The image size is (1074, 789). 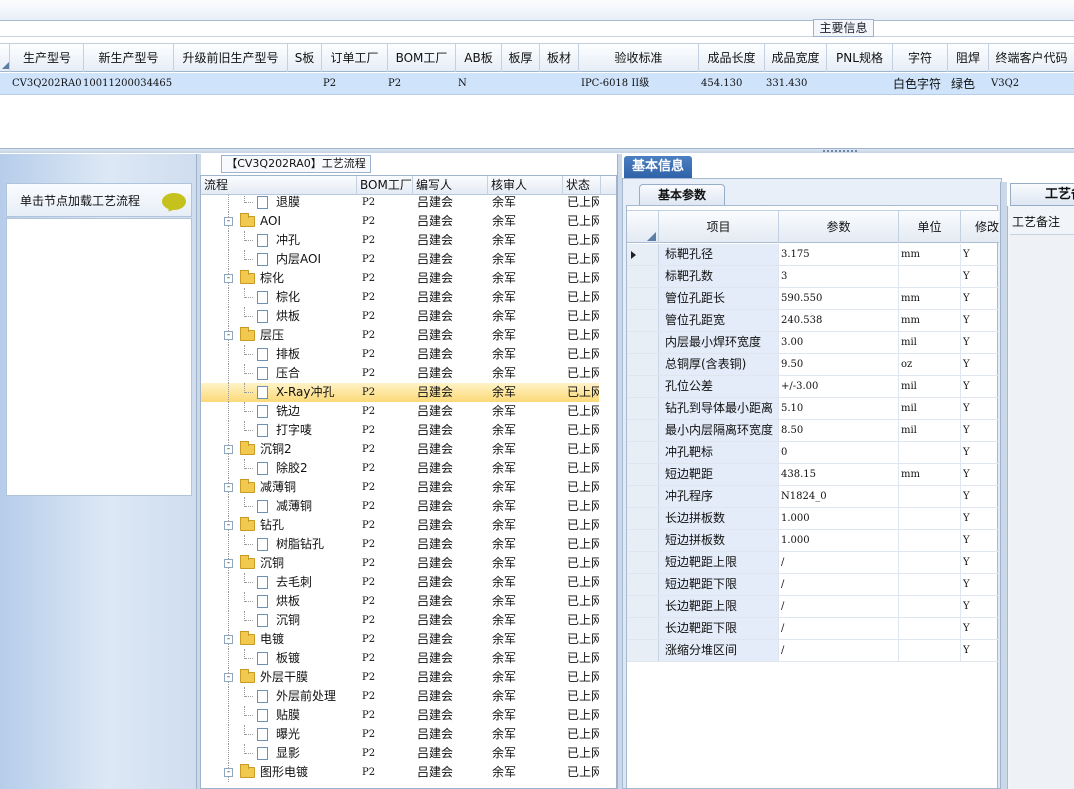 I want to click on col-mask: 阻焊, so click(x=968, y=58).